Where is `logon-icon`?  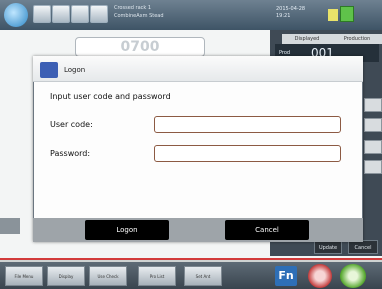
logon-icon is located at coordinates (49, 70).